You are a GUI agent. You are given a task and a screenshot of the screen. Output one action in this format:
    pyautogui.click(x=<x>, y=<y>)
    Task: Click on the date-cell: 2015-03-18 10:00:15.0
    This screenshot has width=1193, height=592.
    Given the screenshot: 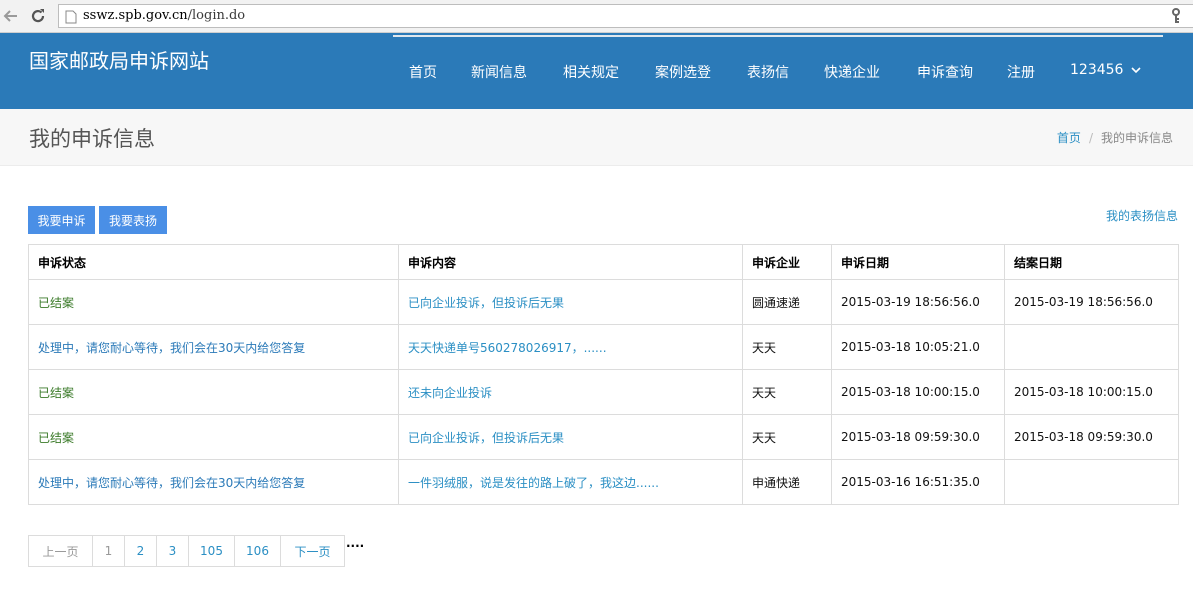 What is the action you would take?
    pyautogui.click(x=918, y=392)
    